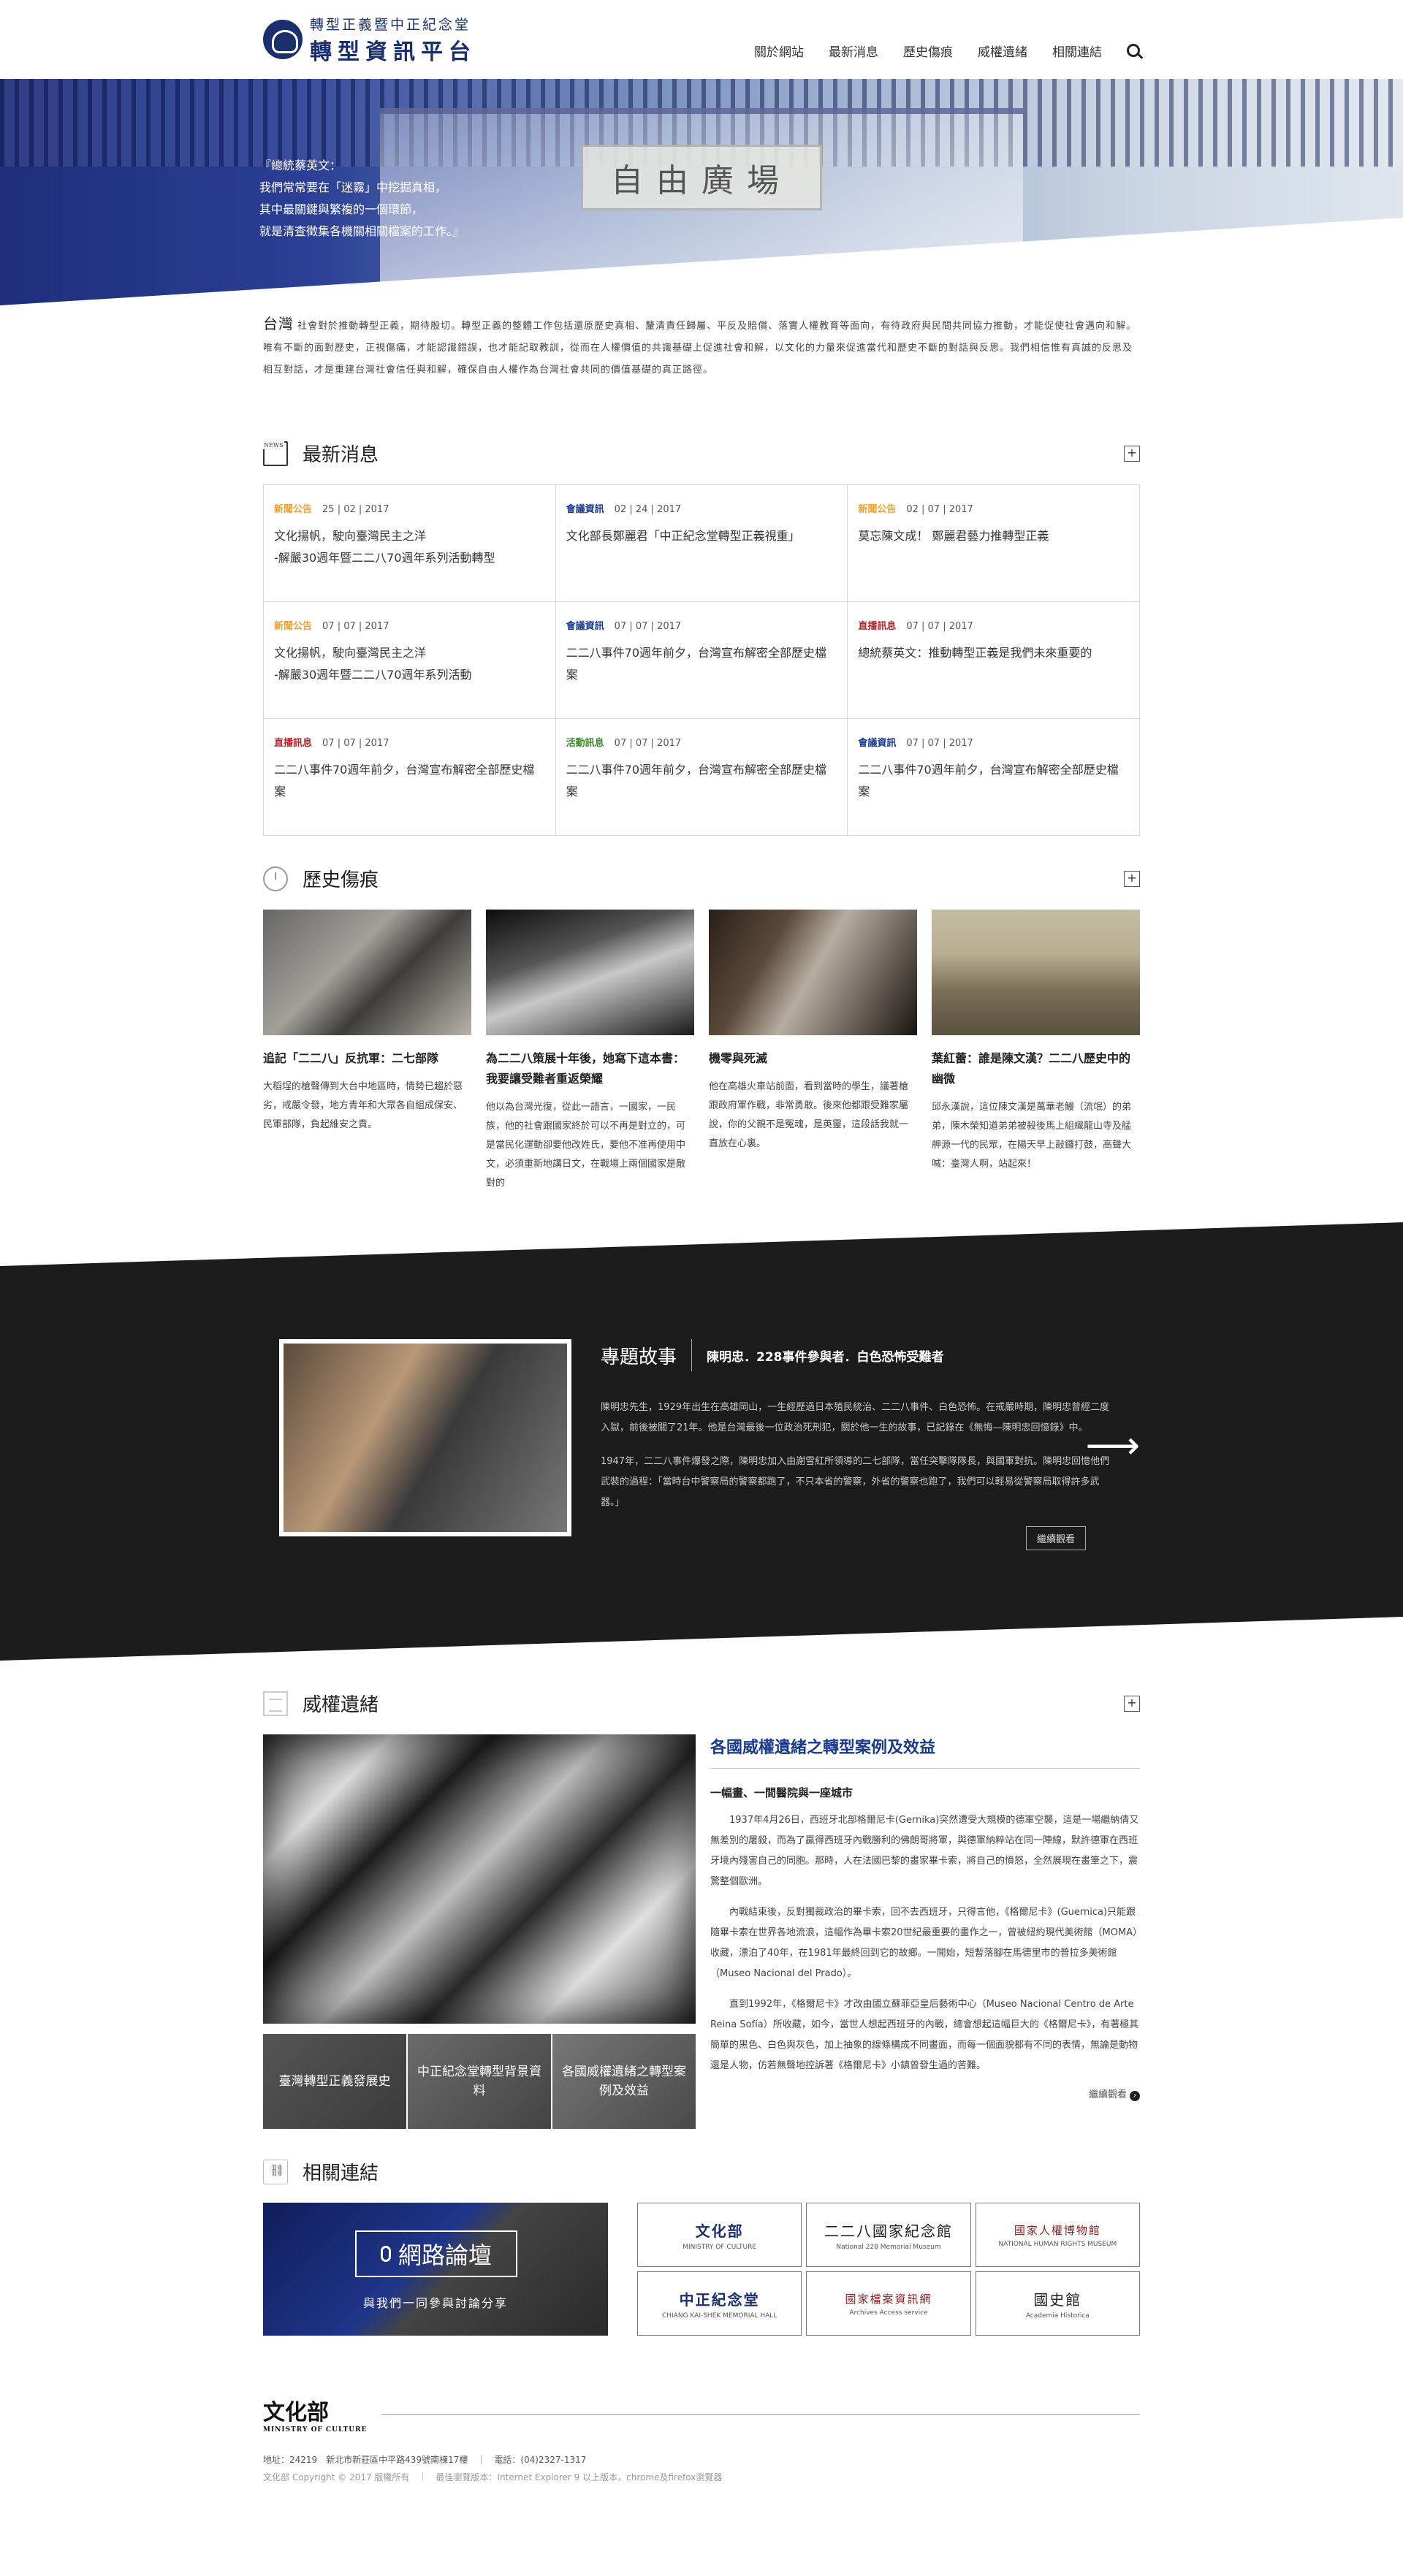 The width and height of the screenshot is (1403, 2576). Describe the element at coordinates (994, 742) in the screenshot. I see `news-meta: 會議資訊 07 | 07 | 2017` at that location.